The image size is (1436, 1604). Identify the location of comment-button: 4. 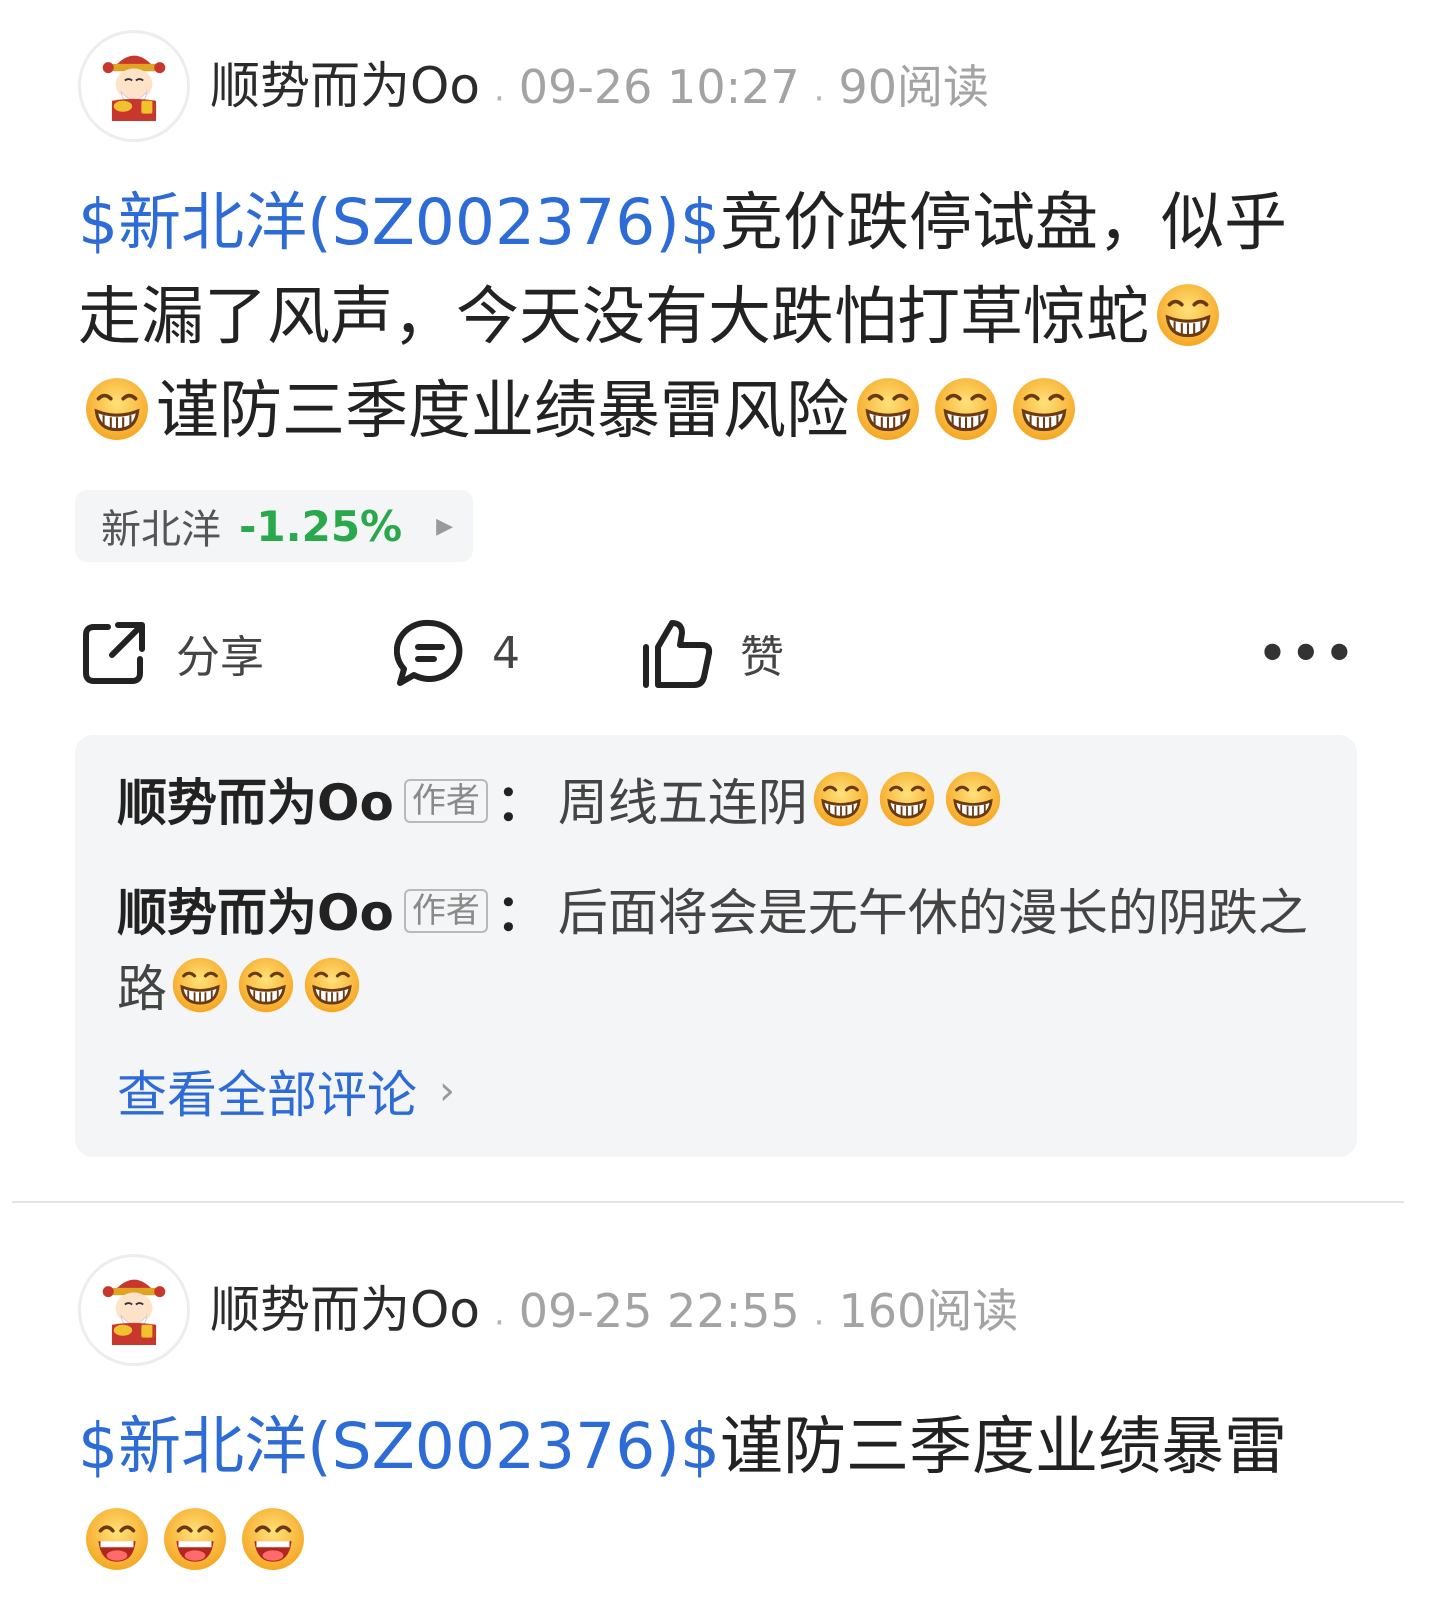
(457, 653).